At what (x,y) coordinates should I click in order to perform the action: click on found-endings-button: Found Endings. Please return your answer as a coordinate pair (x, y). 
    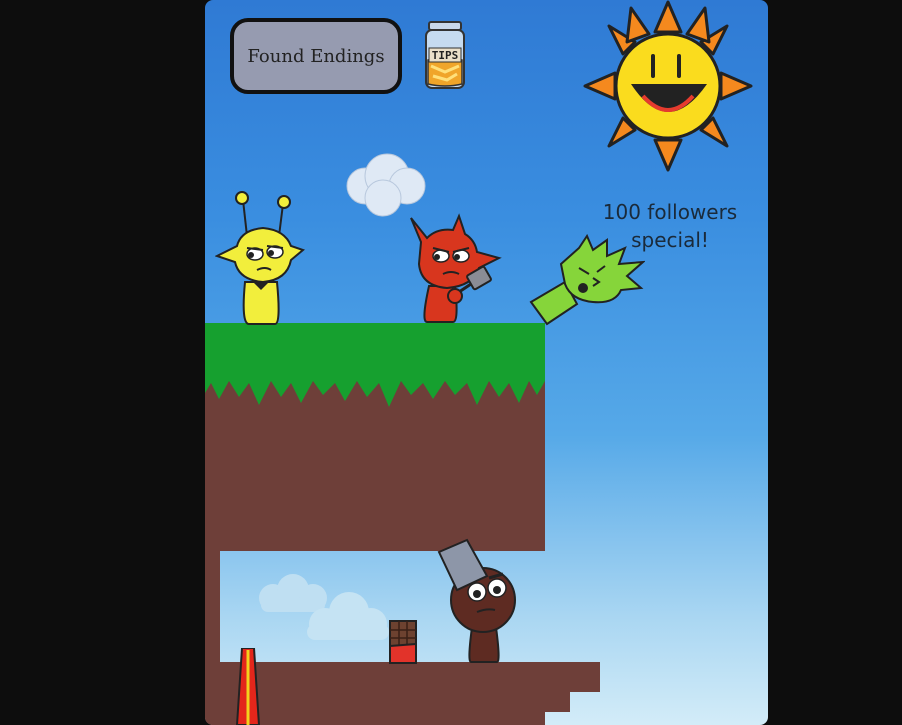
    Looking at the image, I should click on (316, 56).